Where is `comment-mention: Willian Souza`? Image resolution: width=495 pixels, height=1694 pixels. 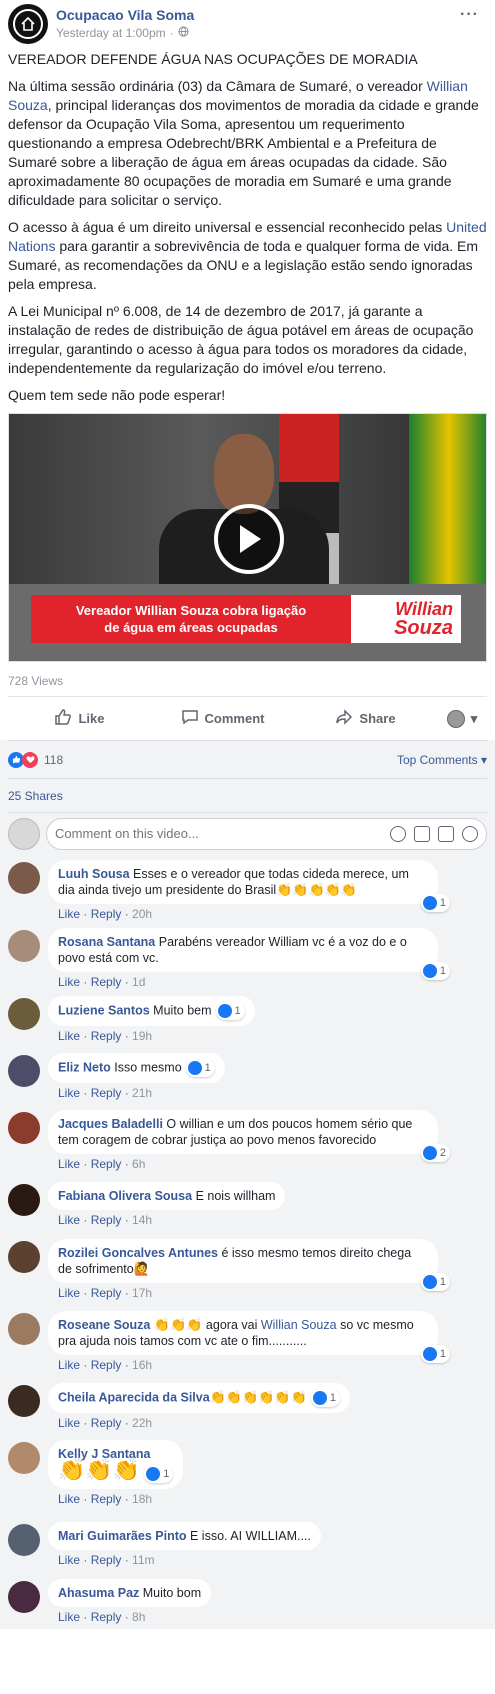
comment-mention: Willian Souza is located at coordinates (299, 1325).